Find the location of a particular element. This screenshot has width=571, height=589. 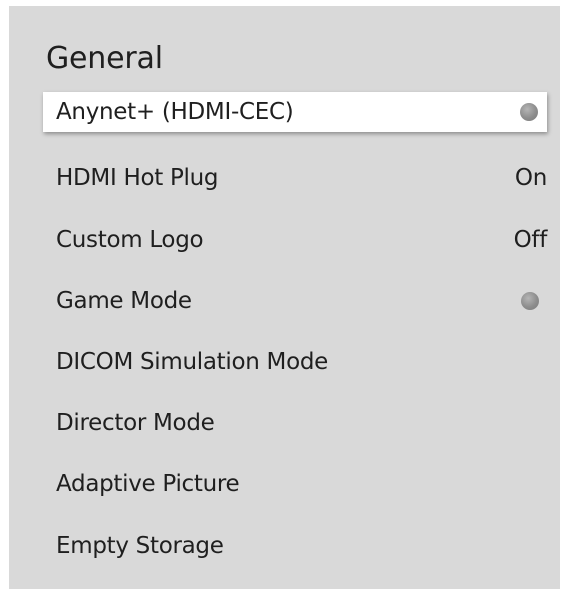

menu-item-dicom-simulation-mode: DICOM Simulation Mode is located at coordinates (295, 362).